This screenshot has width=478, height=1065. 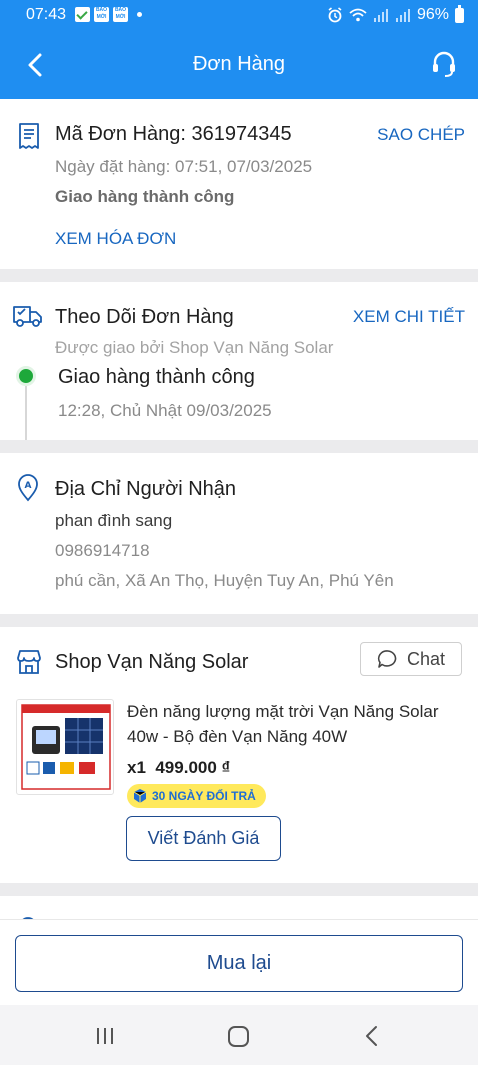 What do you see at coordinates (380, 15) in the screenshot?
I see `signal-icon` at bounding box center [380, 15].